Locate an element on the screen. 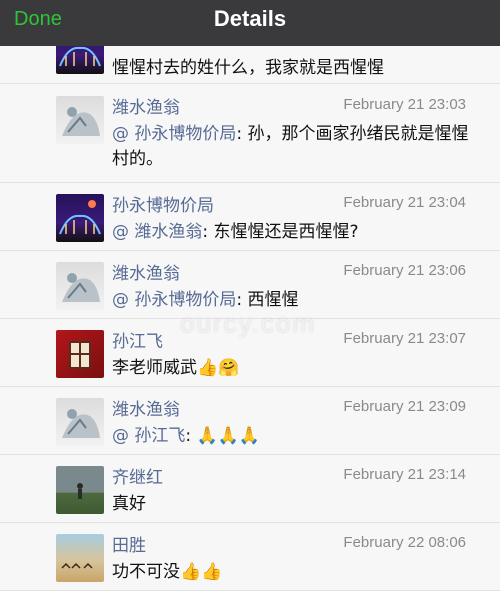  comment-text: @ 潍水渔翁: 东惺惺还是西惺惺? is located at coordinates (235, 232).